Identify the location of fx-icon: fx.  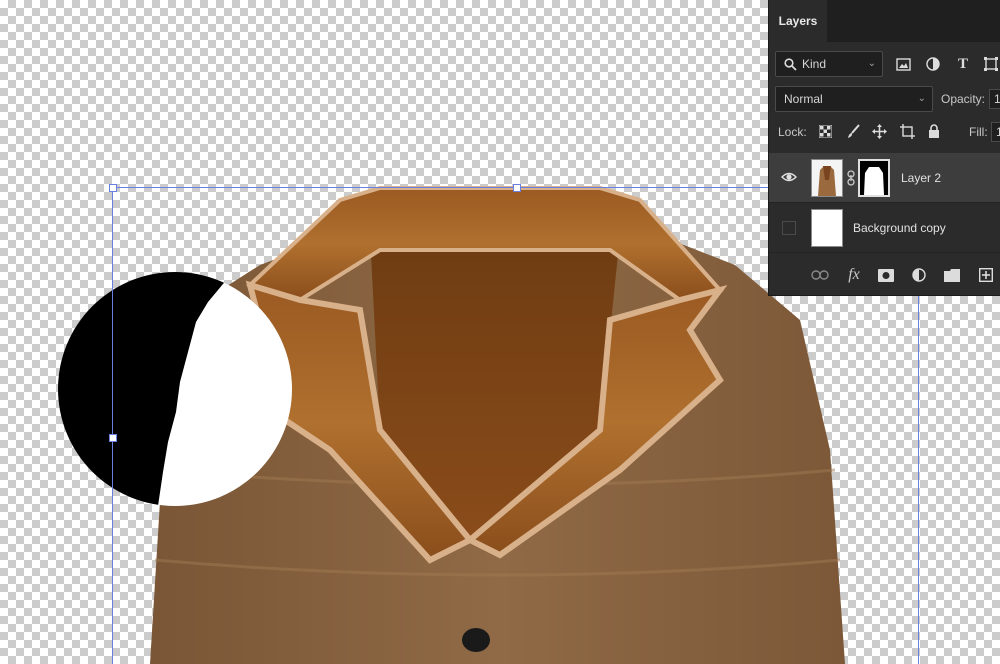
(854, 275).